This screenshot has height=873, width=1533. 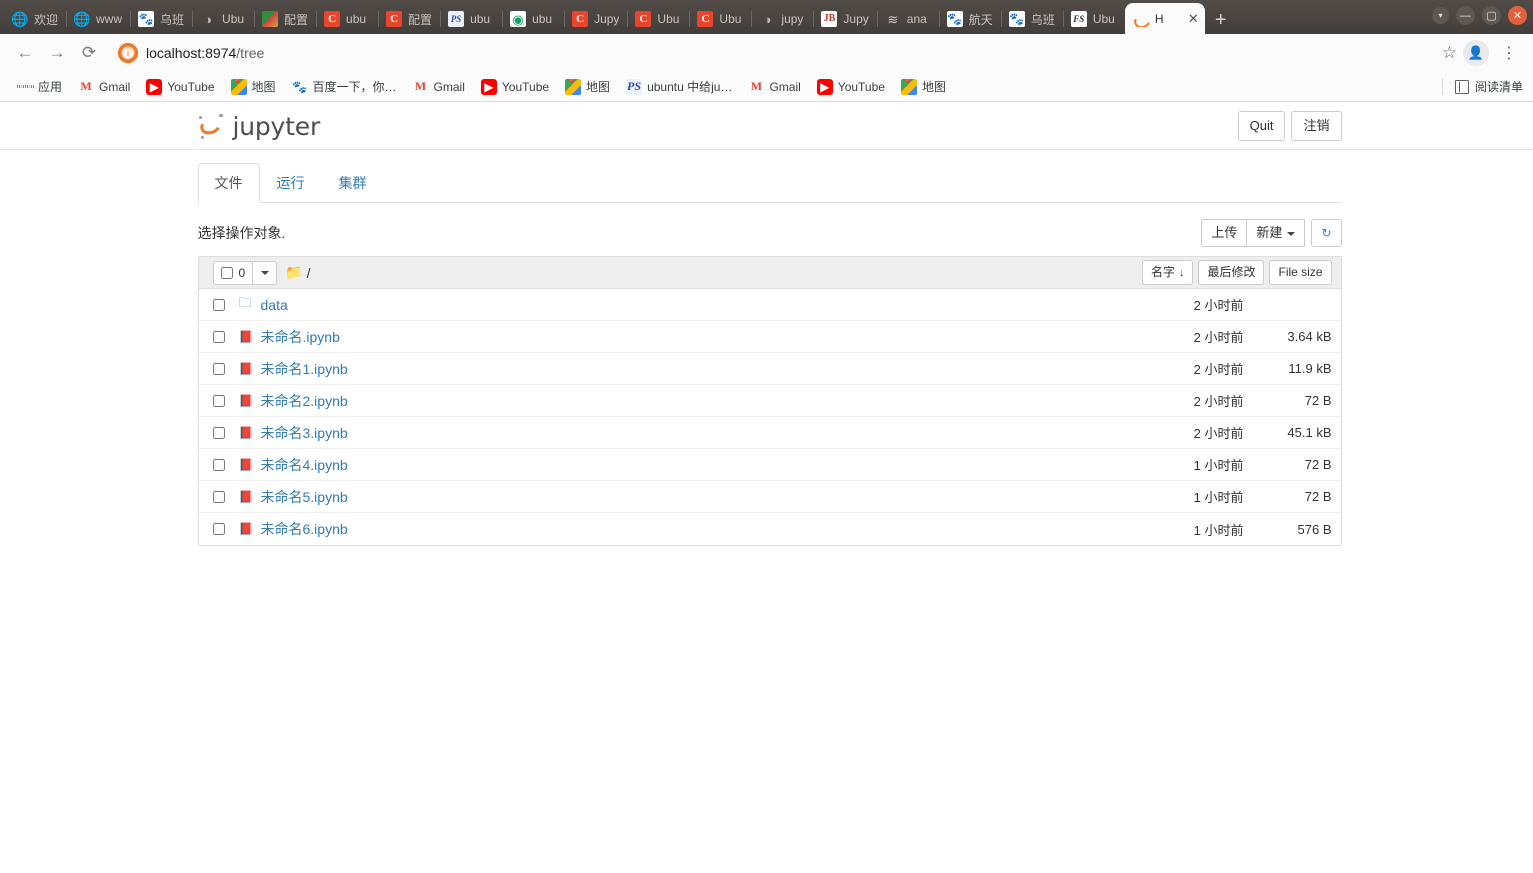 I want to click on tab-running: 运行, so click(x=291, y=183).